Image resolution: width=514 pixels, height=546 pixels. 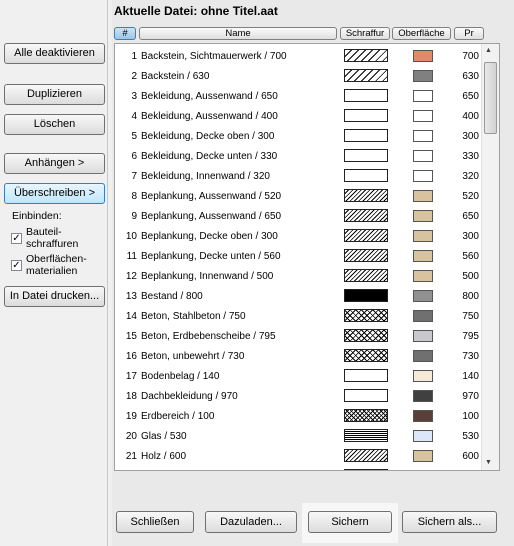 What do you see at coordinates (207, 276) in the screenshot?
I see `pen-name: Beplankung, Innenwand / 500` at bounding box center [207, 276].